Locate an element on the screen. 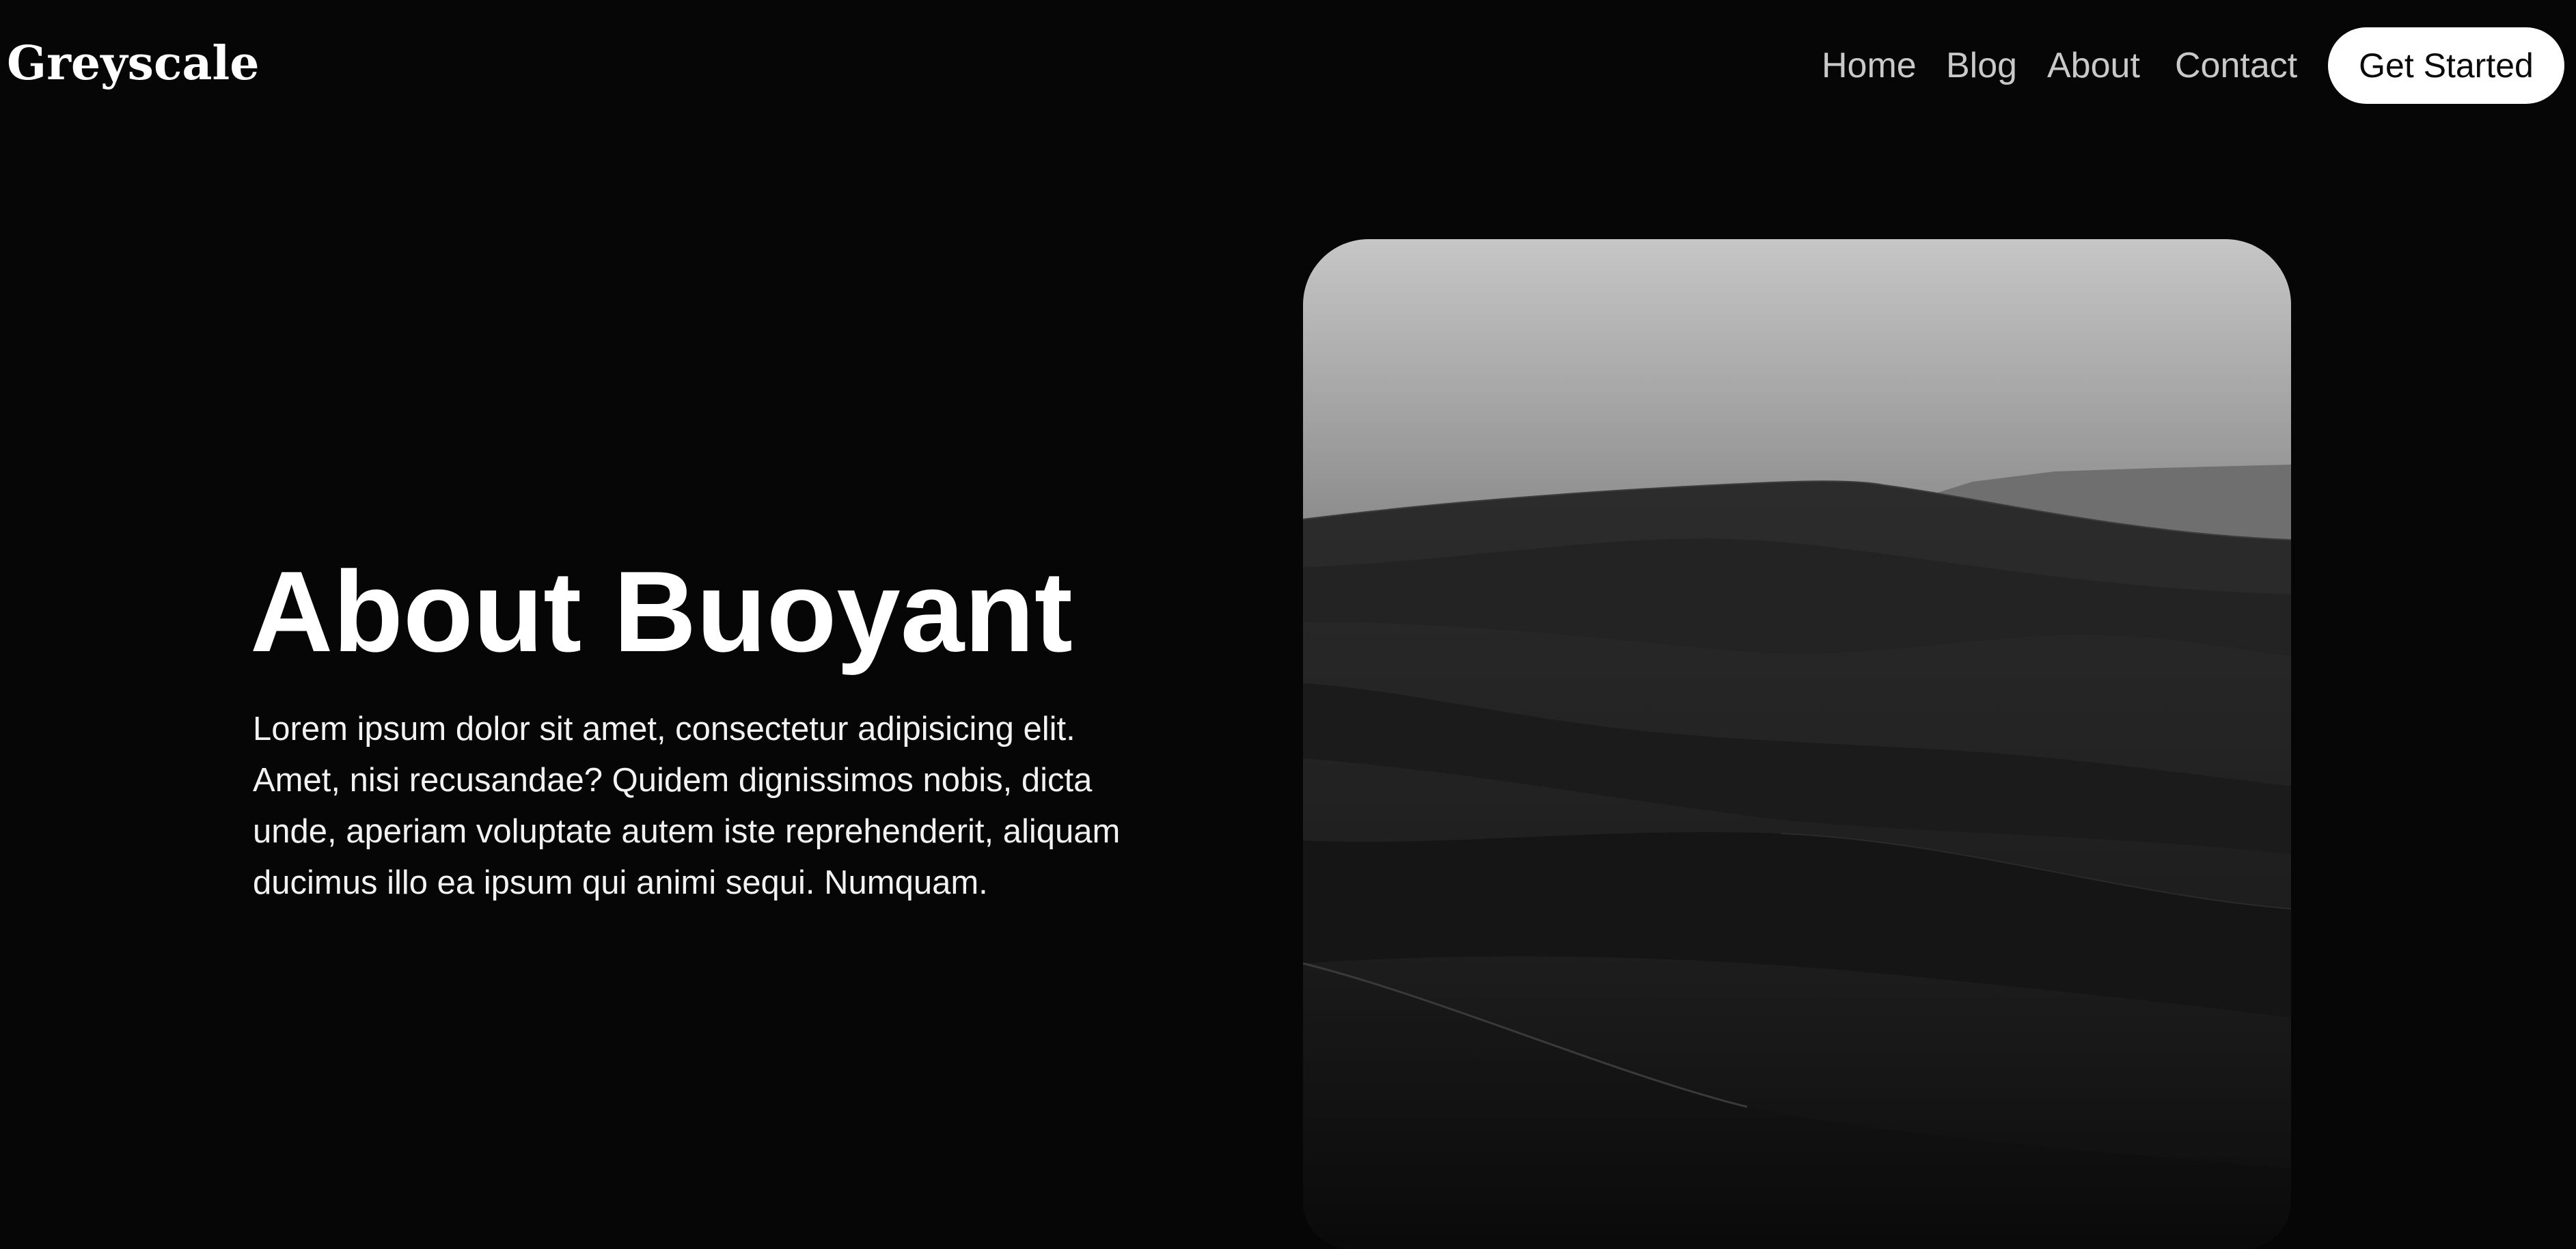 This screenshot has width=2576, height=1249. page-title: About Buoyant is located at coordinates (661, 611).